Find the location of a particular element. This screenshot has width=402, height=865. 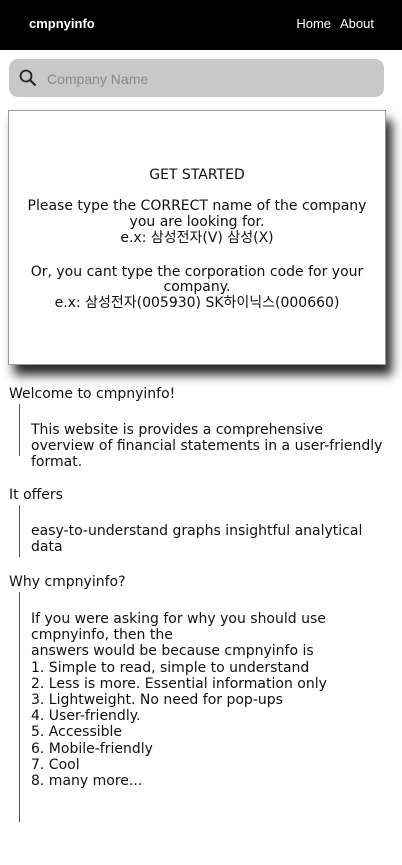

top-navbar: cmpnyinfo Home About is located at coordinates (201, 25).